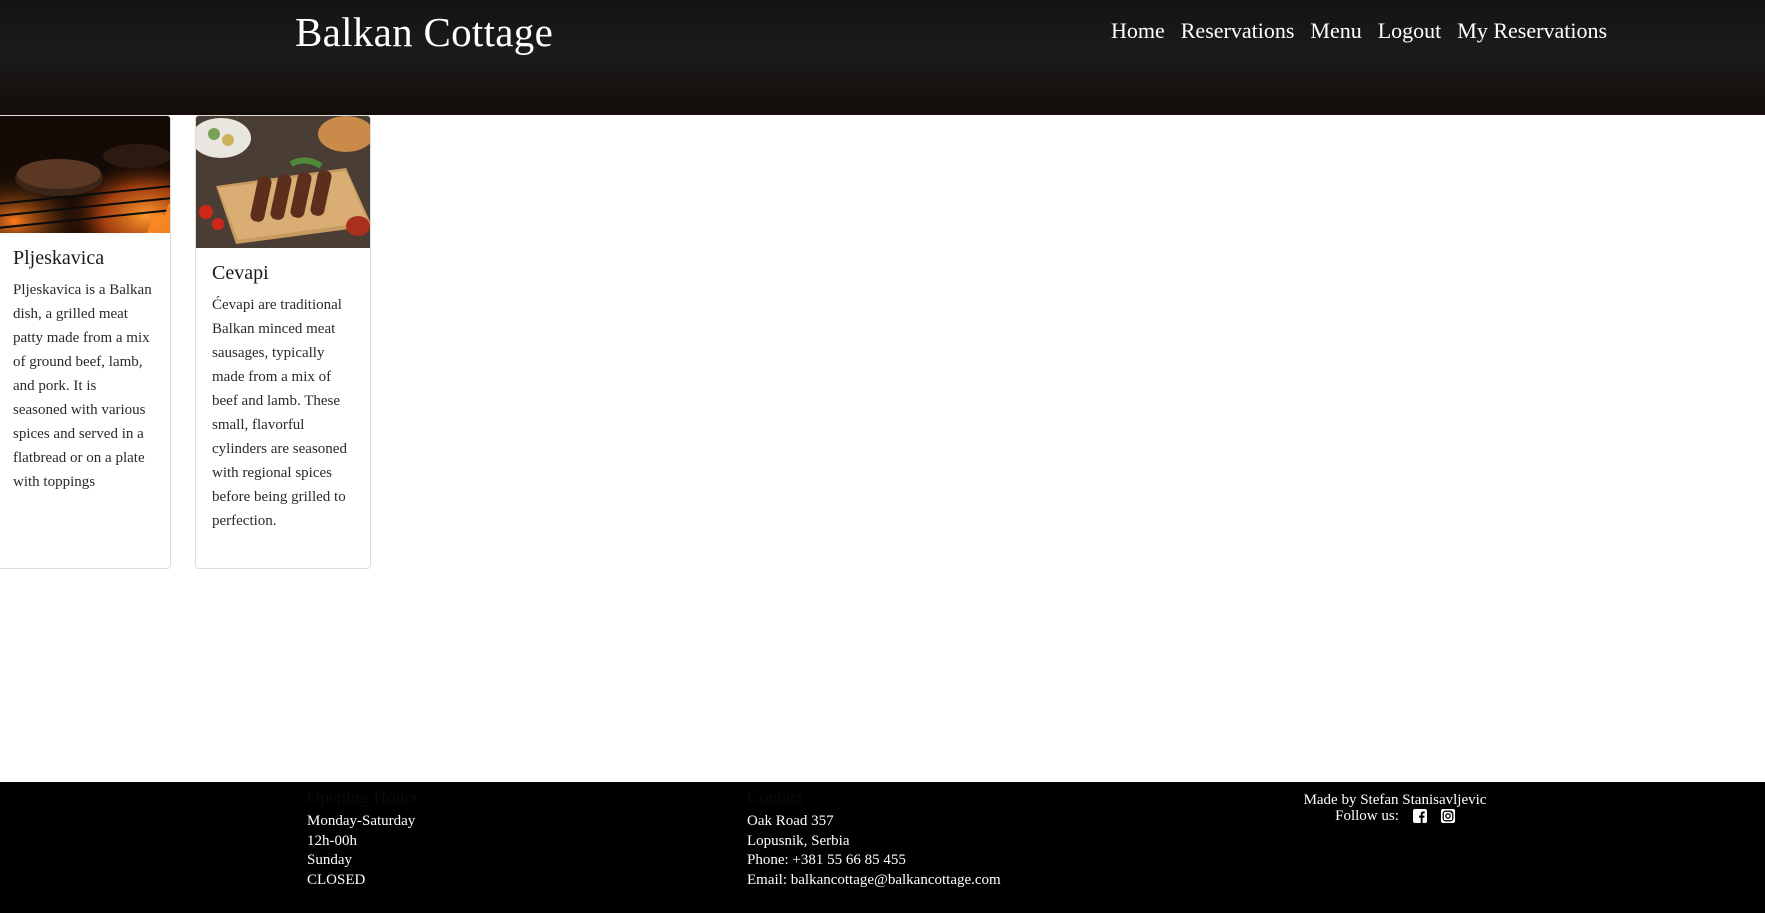 The height and width of the screenshot is (913, 1765). Describe the element at coordinates (775, 797) in the screenshot. I see `contact-heading: Contact` at that location.